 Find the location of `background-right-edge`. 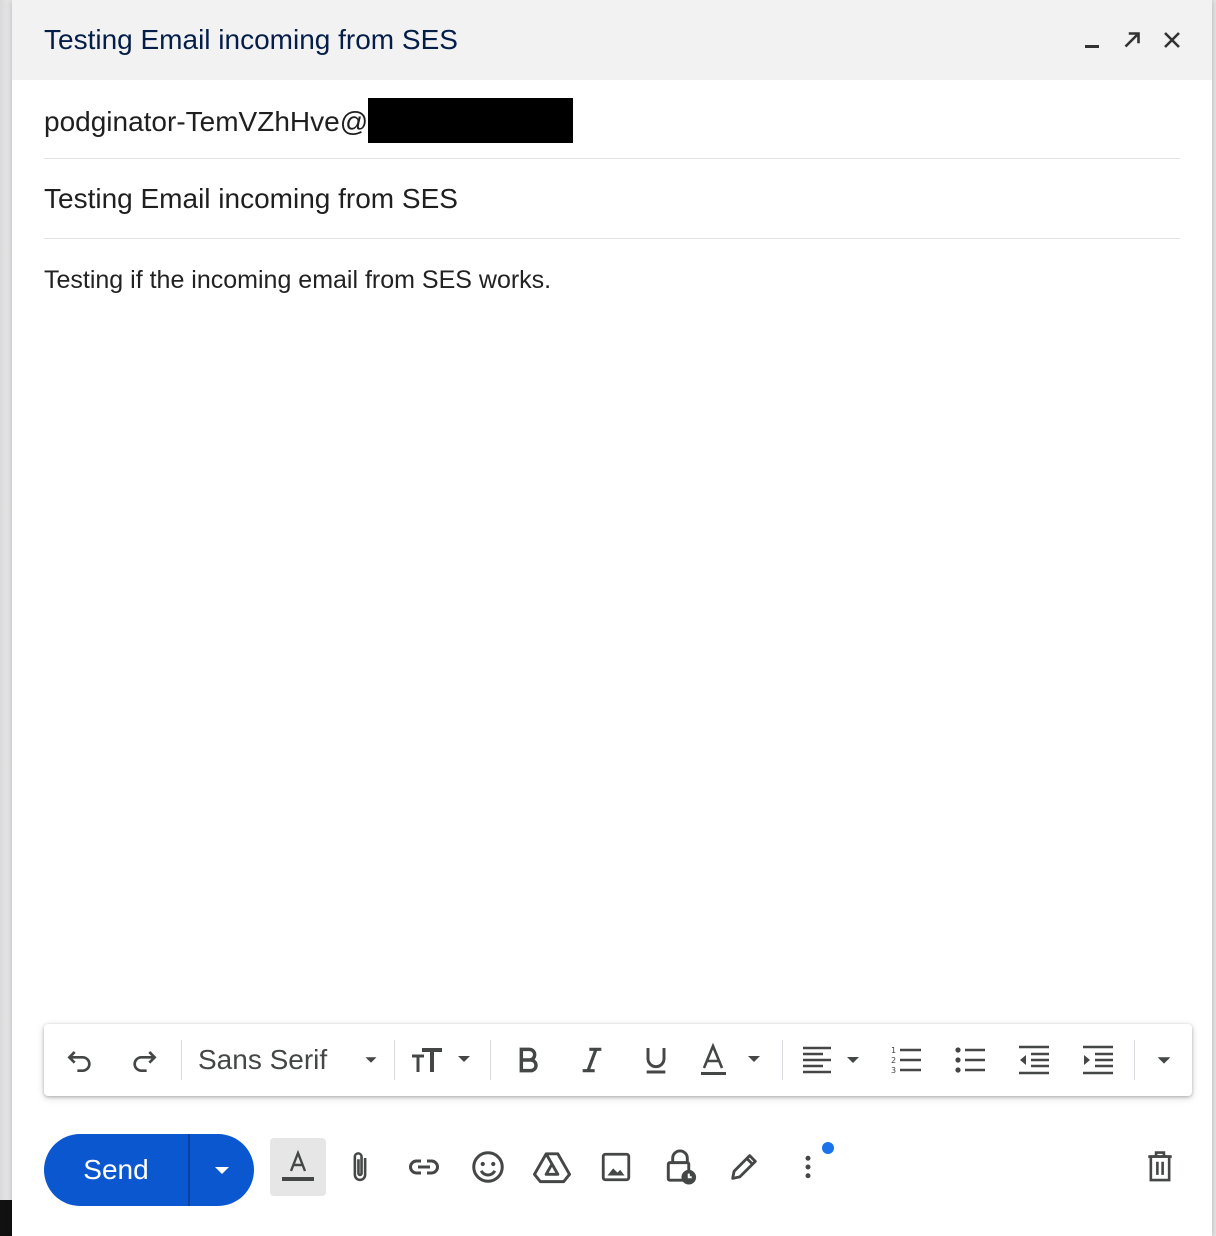

background-right-edge is located at coordinates (1214, 618).